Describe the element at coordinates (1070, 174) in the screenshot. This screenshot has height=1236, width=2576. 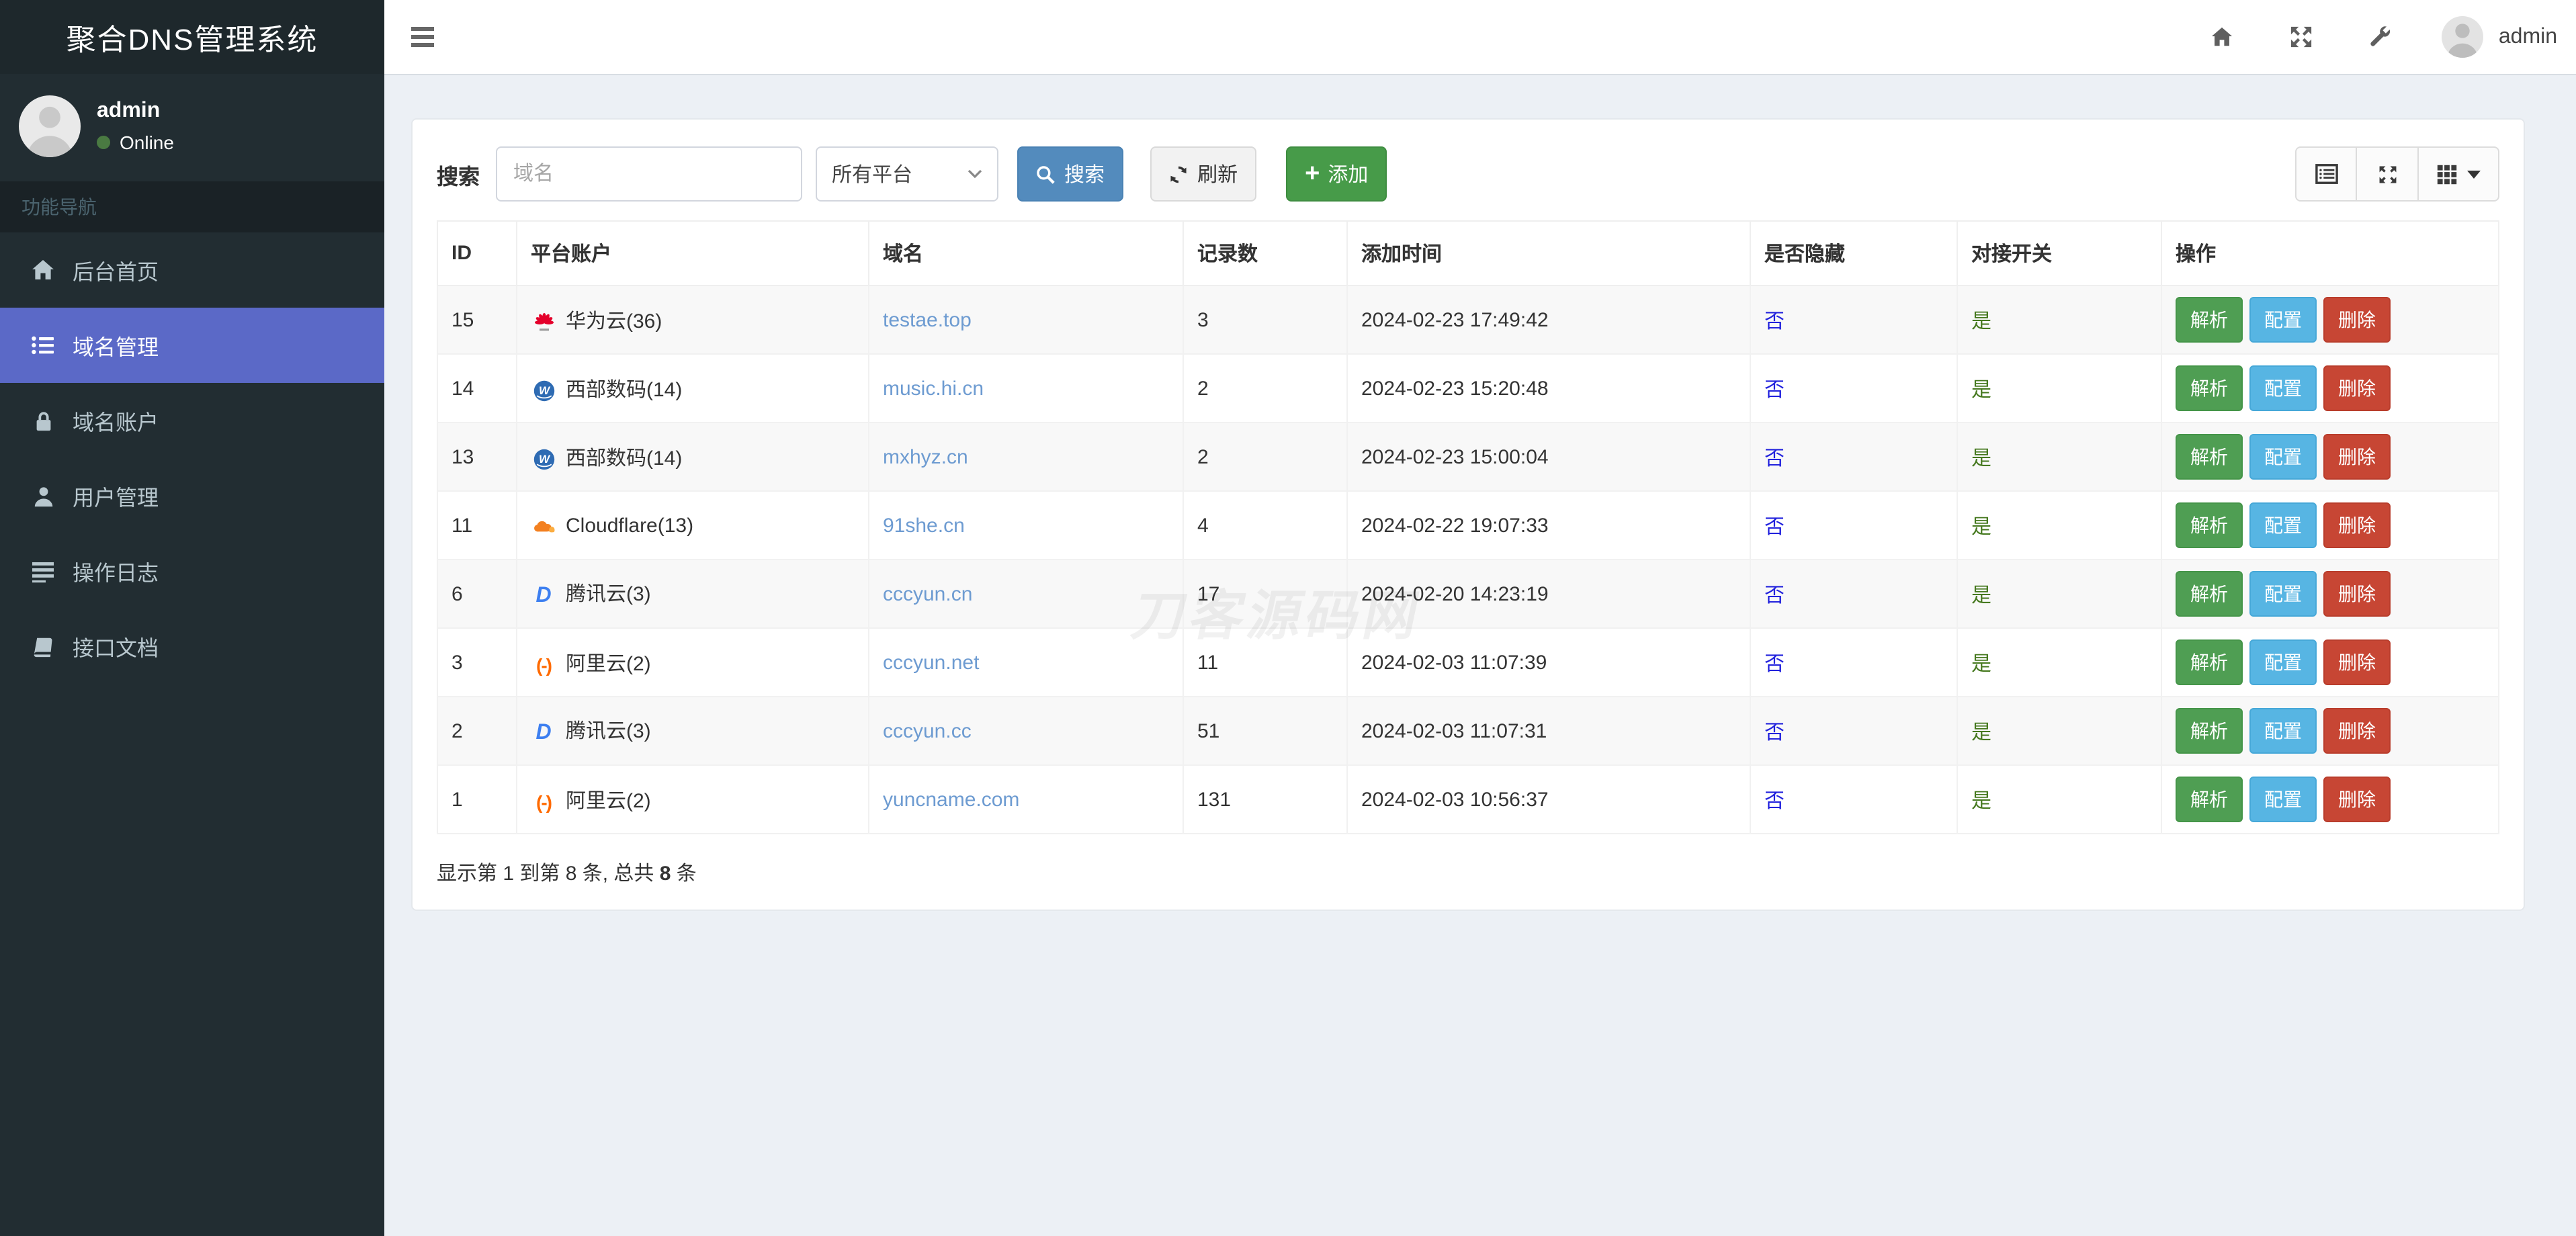
I see `search-button: 搜索` at that location.